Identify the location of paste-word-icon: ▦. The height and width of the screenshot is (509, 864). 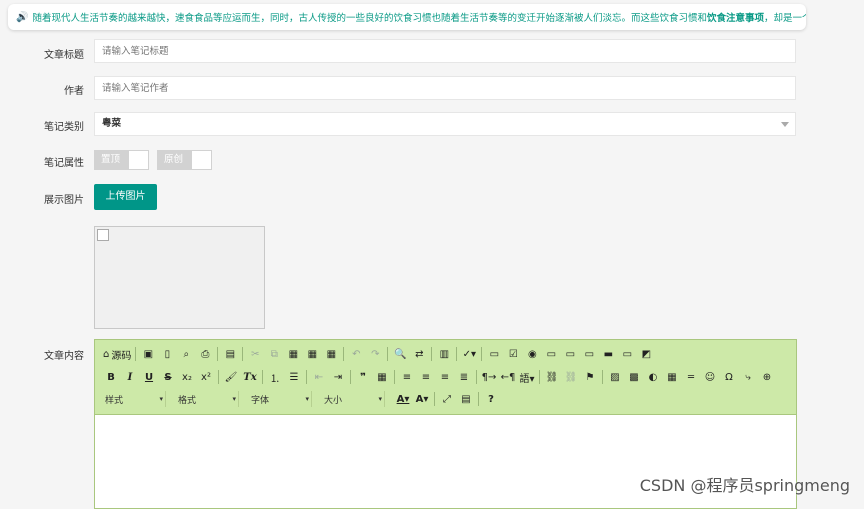
(331, 354).